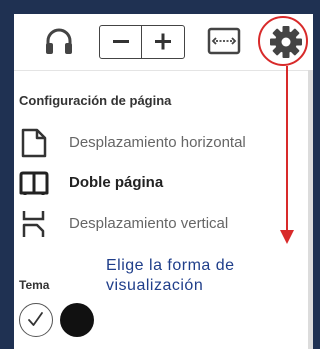 The height and width of the screenshot is (349, 320). Describe the element at coordinates (310, 209) in the screenshot. I see `panel-scrollbar` at that location.